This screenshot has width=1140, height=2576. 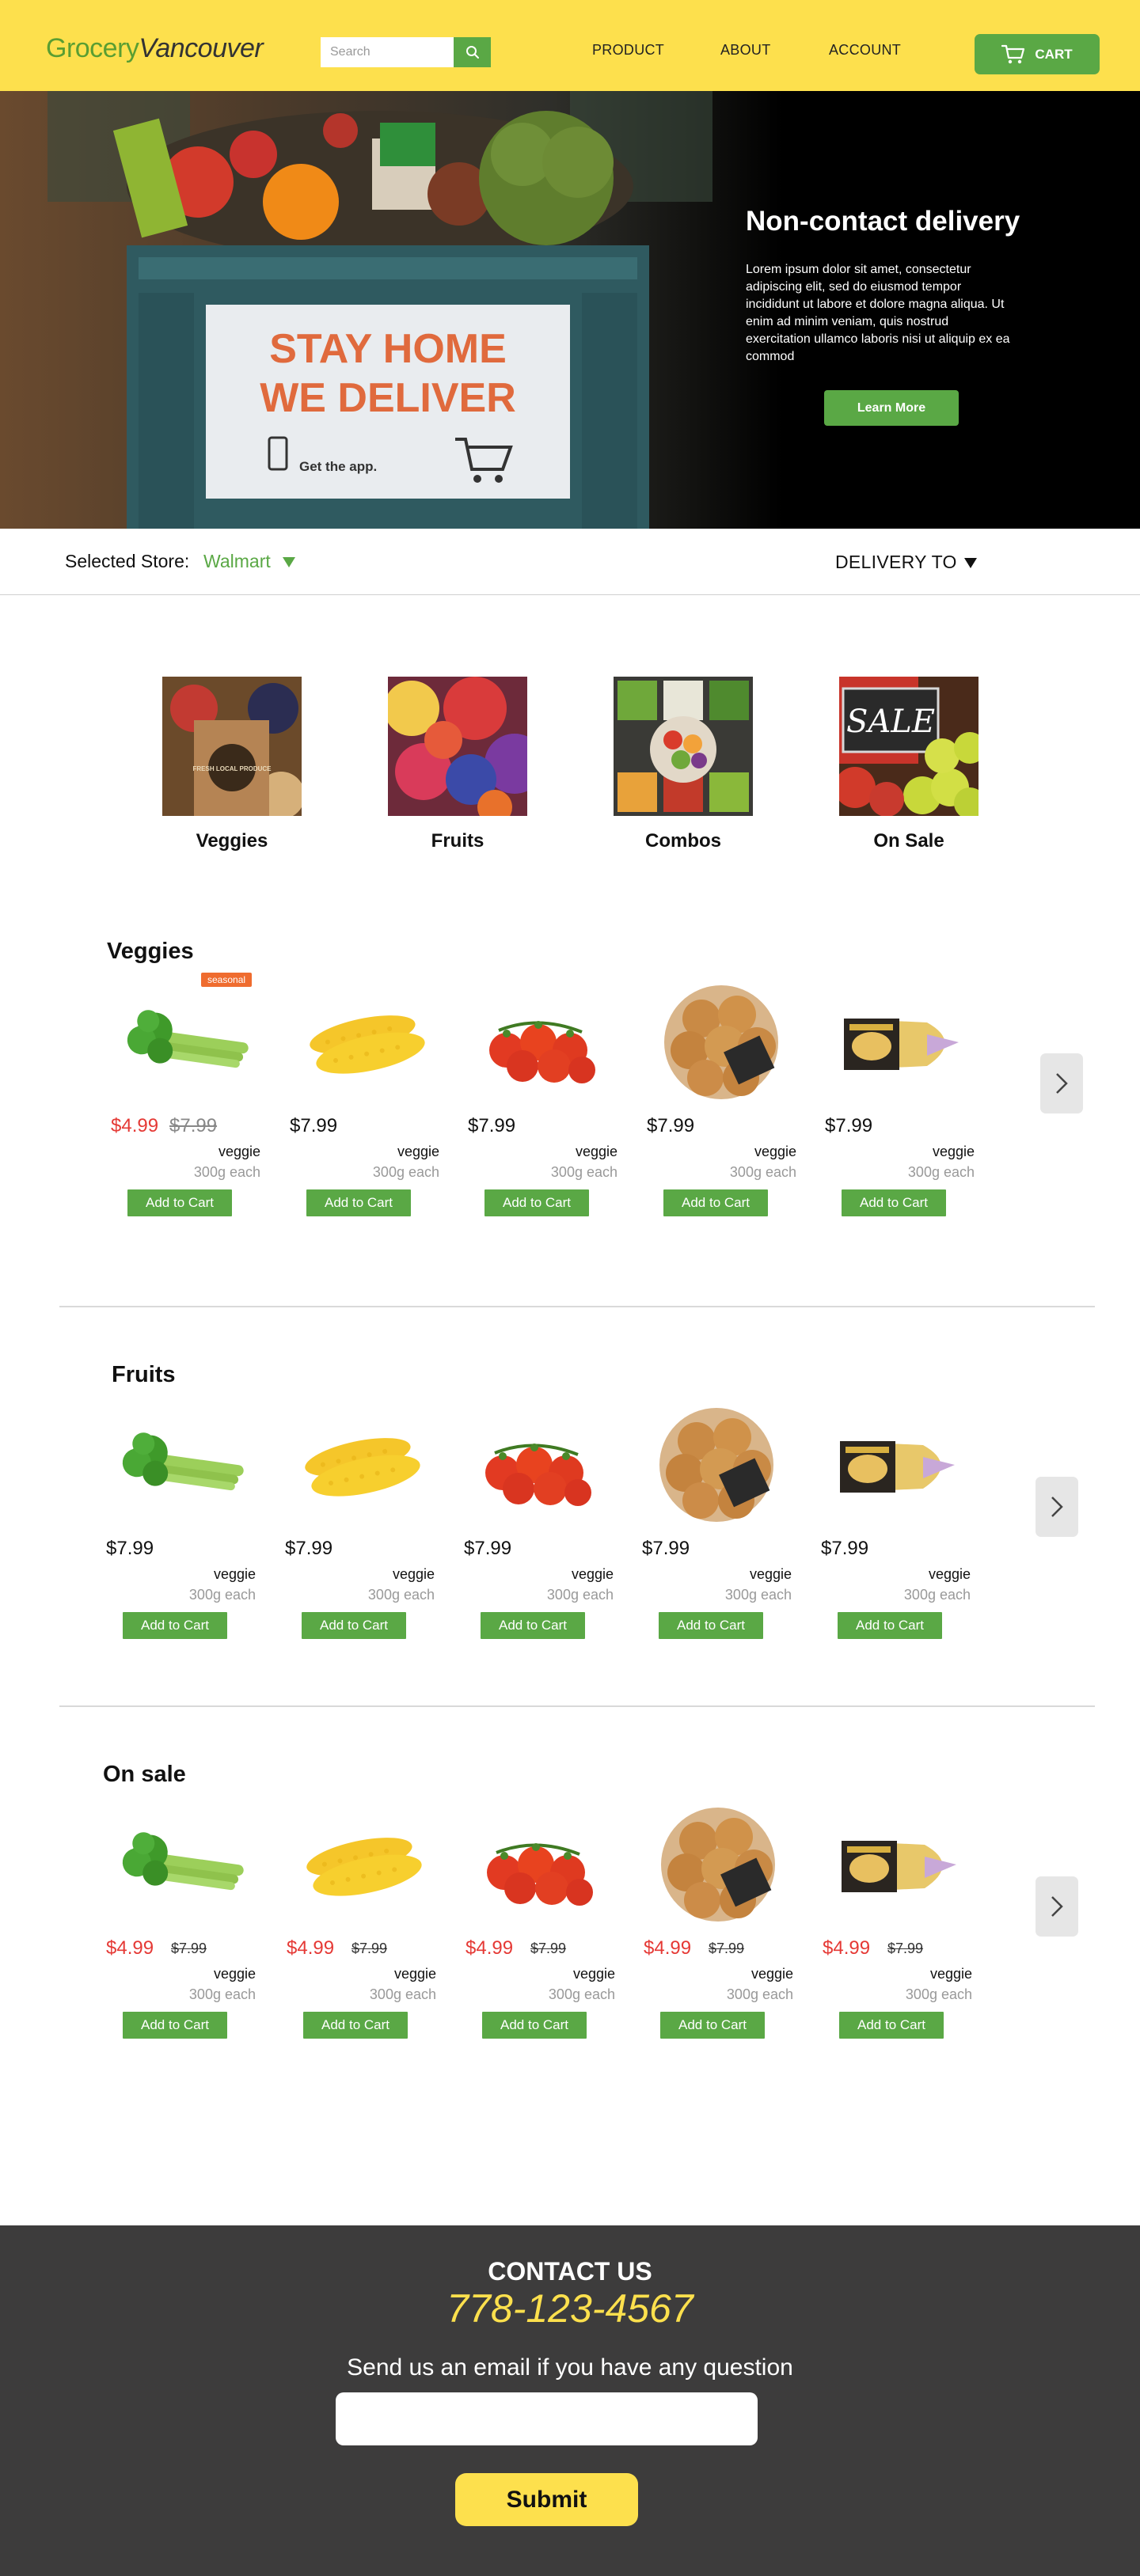 I want to click on category-sale-sign-text: SALE, so click(x=890, y=722).